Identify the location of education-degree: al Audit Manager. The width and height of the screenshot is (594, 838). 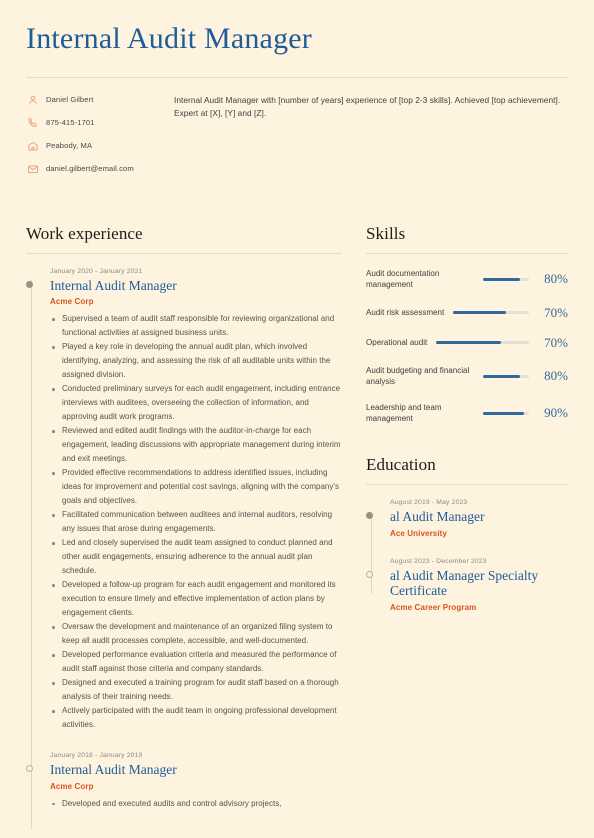
(437, 517).